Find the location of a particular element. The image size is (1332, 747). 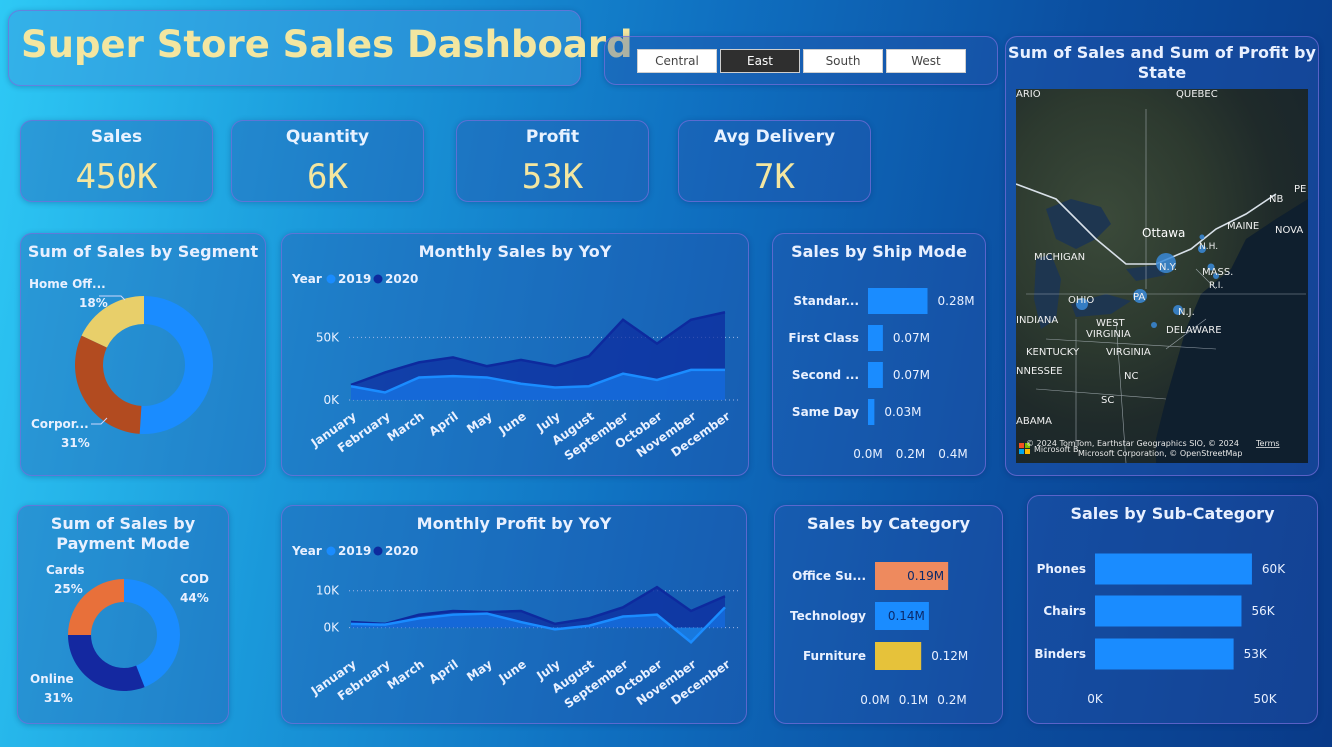

kpi-profit-card: Profit 53K is located at coordinates (552, 161).